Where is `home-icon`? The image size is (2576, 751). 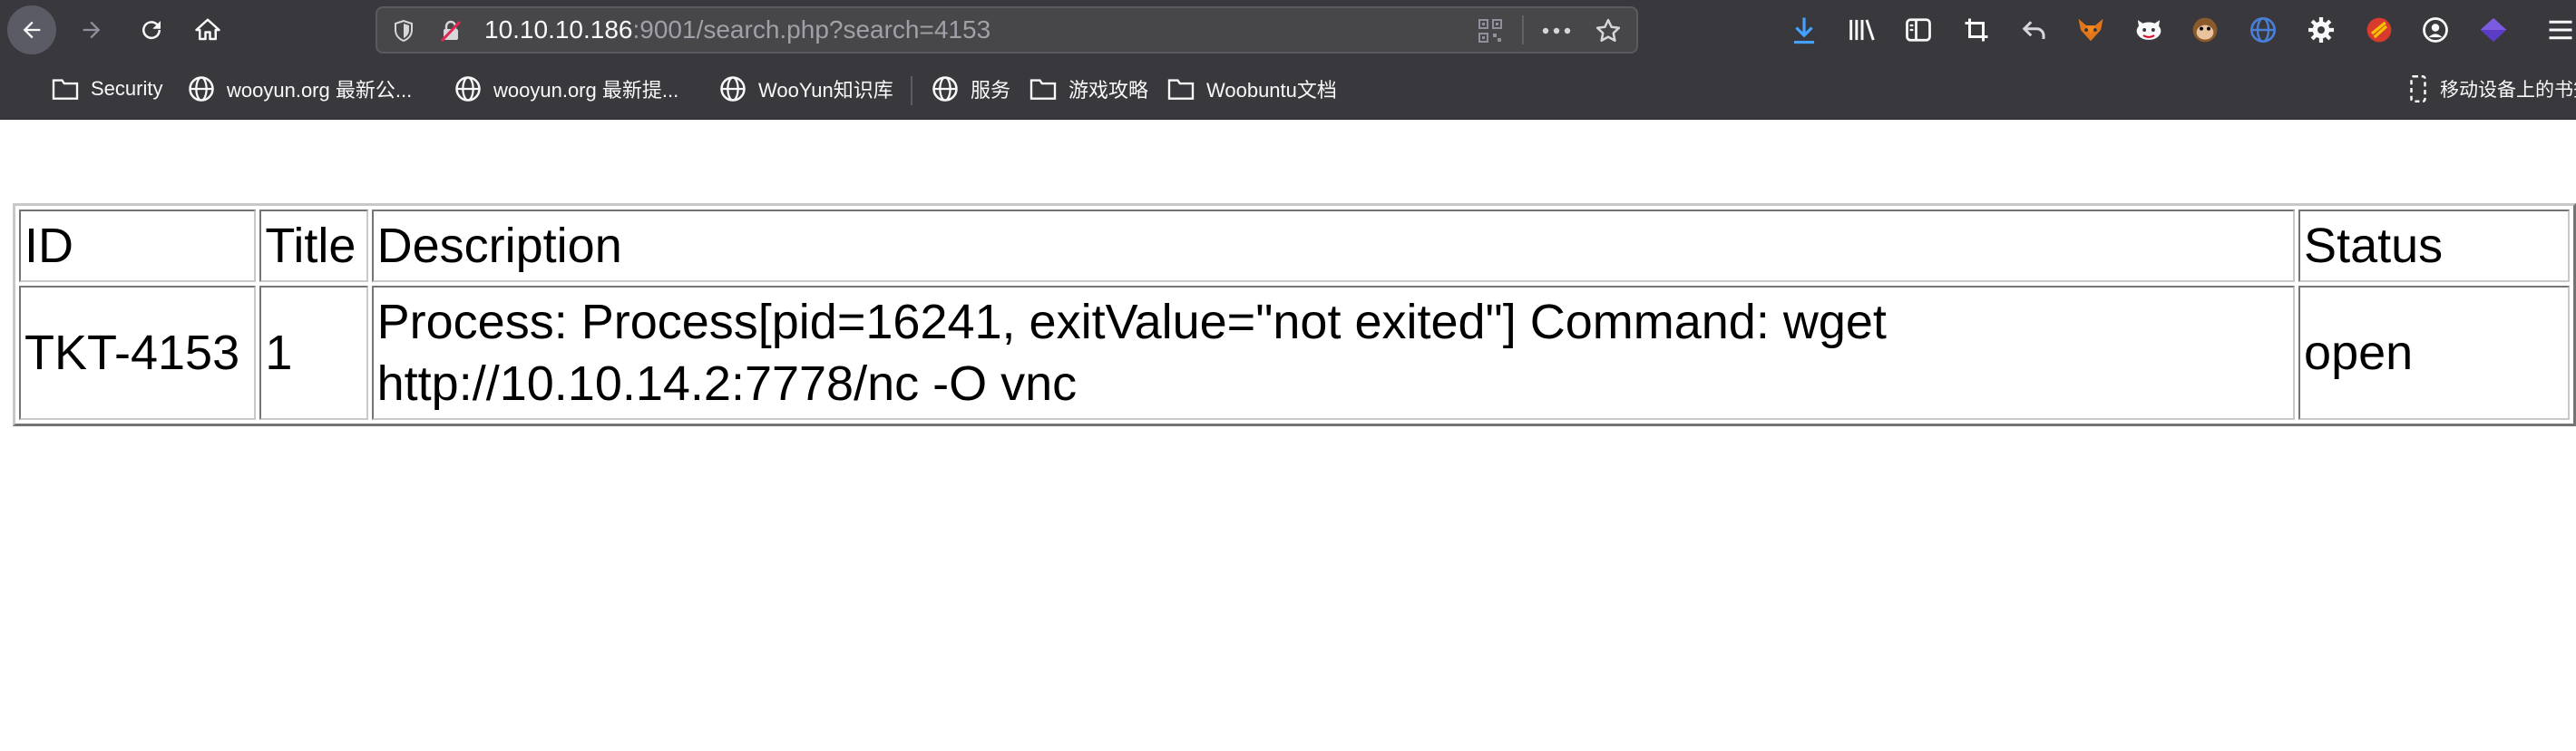 home-icon is located at coordinates (207, 29).